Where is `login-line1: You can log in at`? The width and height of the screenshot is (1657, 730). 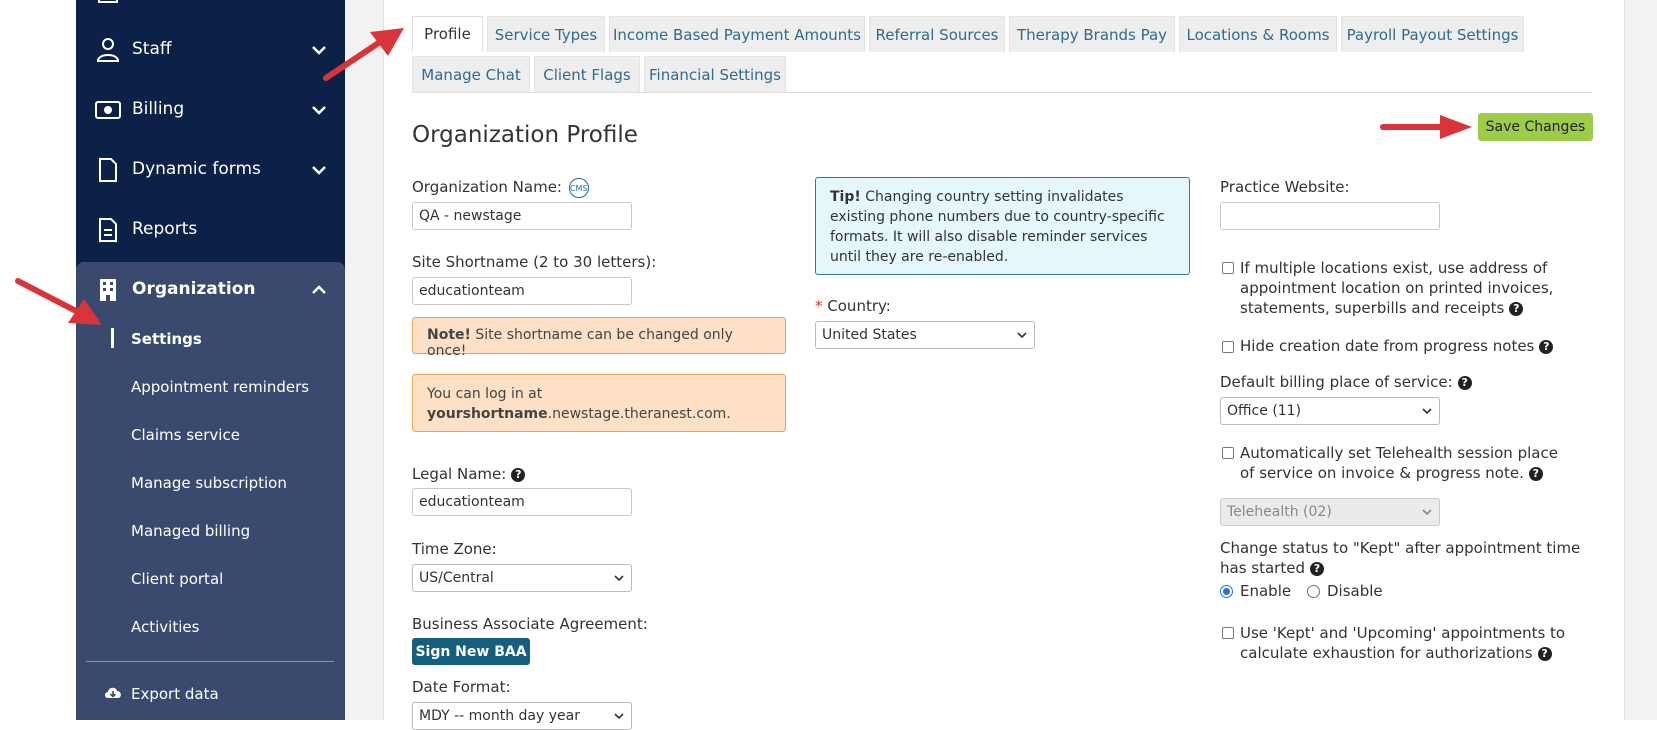
login-line1: You can log in at is located at coordinates (485, 394).